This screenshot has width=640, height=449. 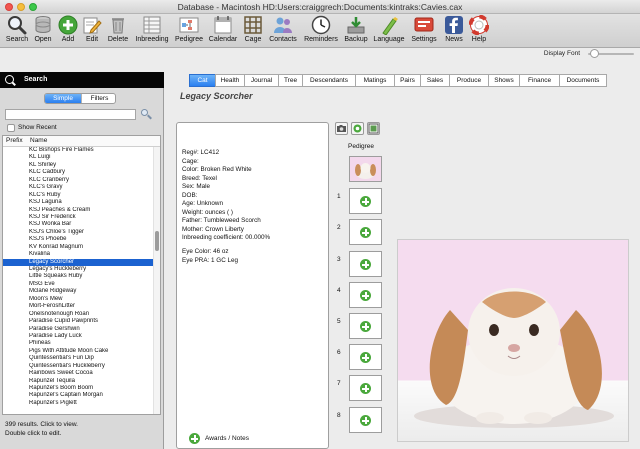 What do you see at coordinates (261, 80) in the screenshot?
I see `tab-journal: Journal` at bounding box center [261, 80].